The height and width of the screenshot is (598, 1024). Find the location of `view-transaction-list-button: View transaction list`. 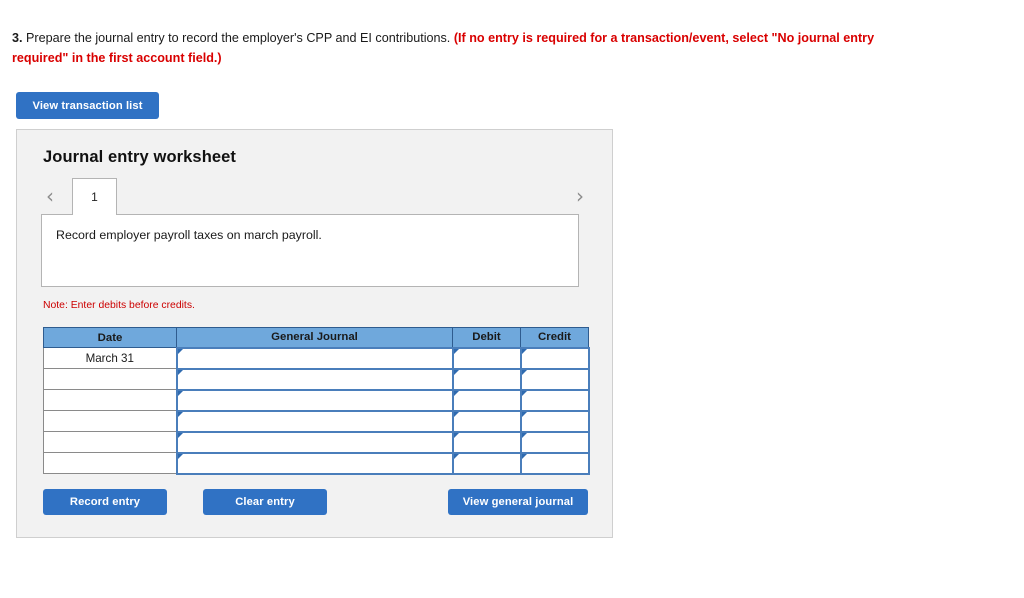

view-transaction-list-button: View transaction list is located at coordinates (87, 105).